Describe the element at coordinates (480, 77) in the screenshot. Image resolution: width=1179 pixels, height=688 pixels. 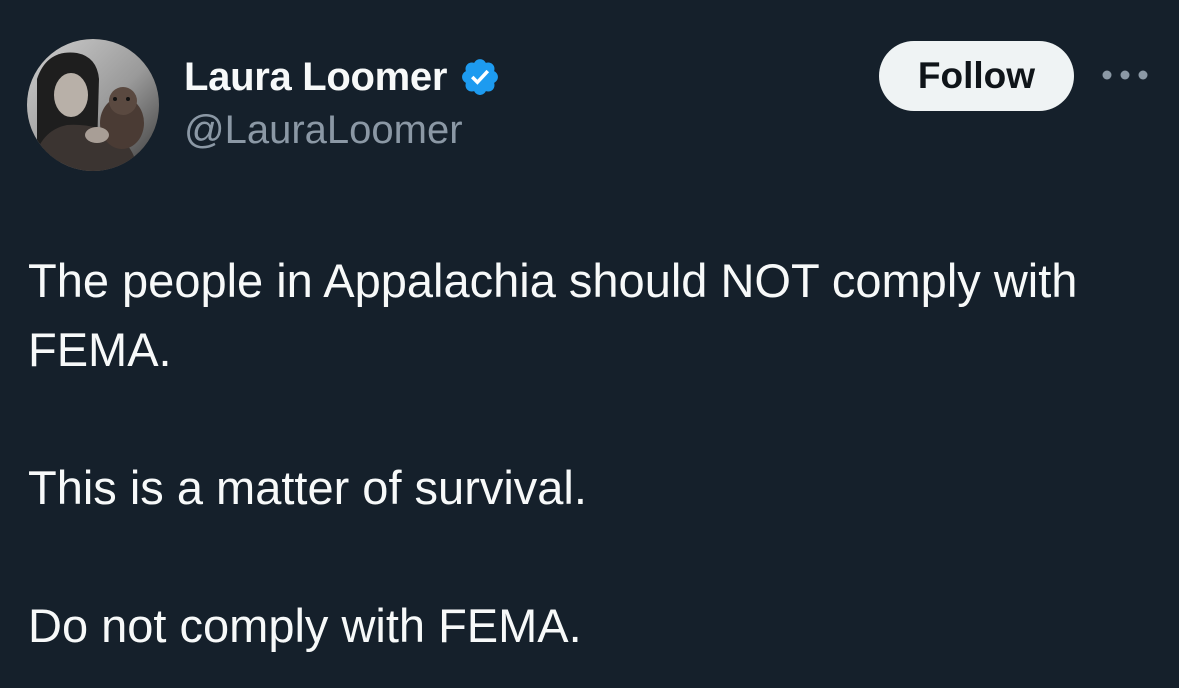
I see `verified-badge-icon` at that location.